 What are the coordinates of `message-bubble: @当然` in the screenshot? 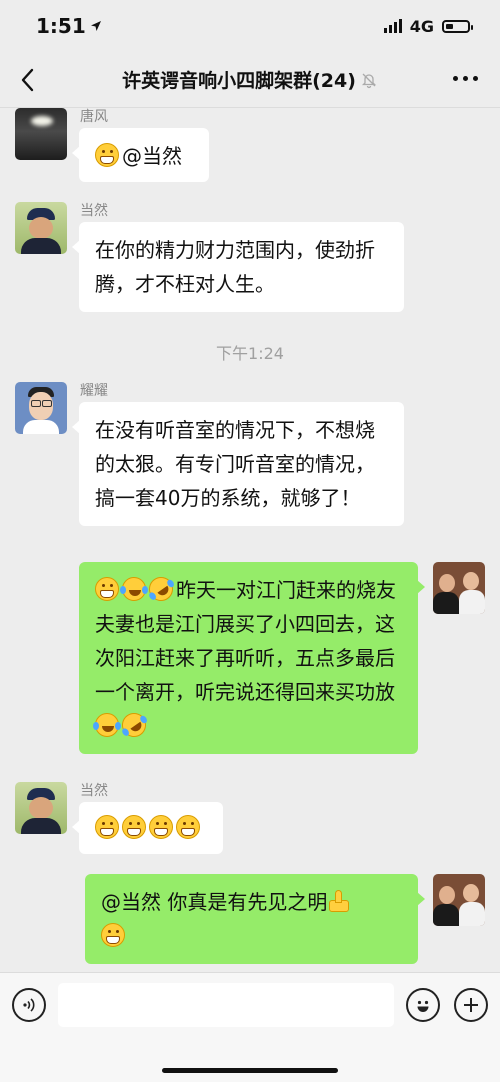 It's located at (140, 155).